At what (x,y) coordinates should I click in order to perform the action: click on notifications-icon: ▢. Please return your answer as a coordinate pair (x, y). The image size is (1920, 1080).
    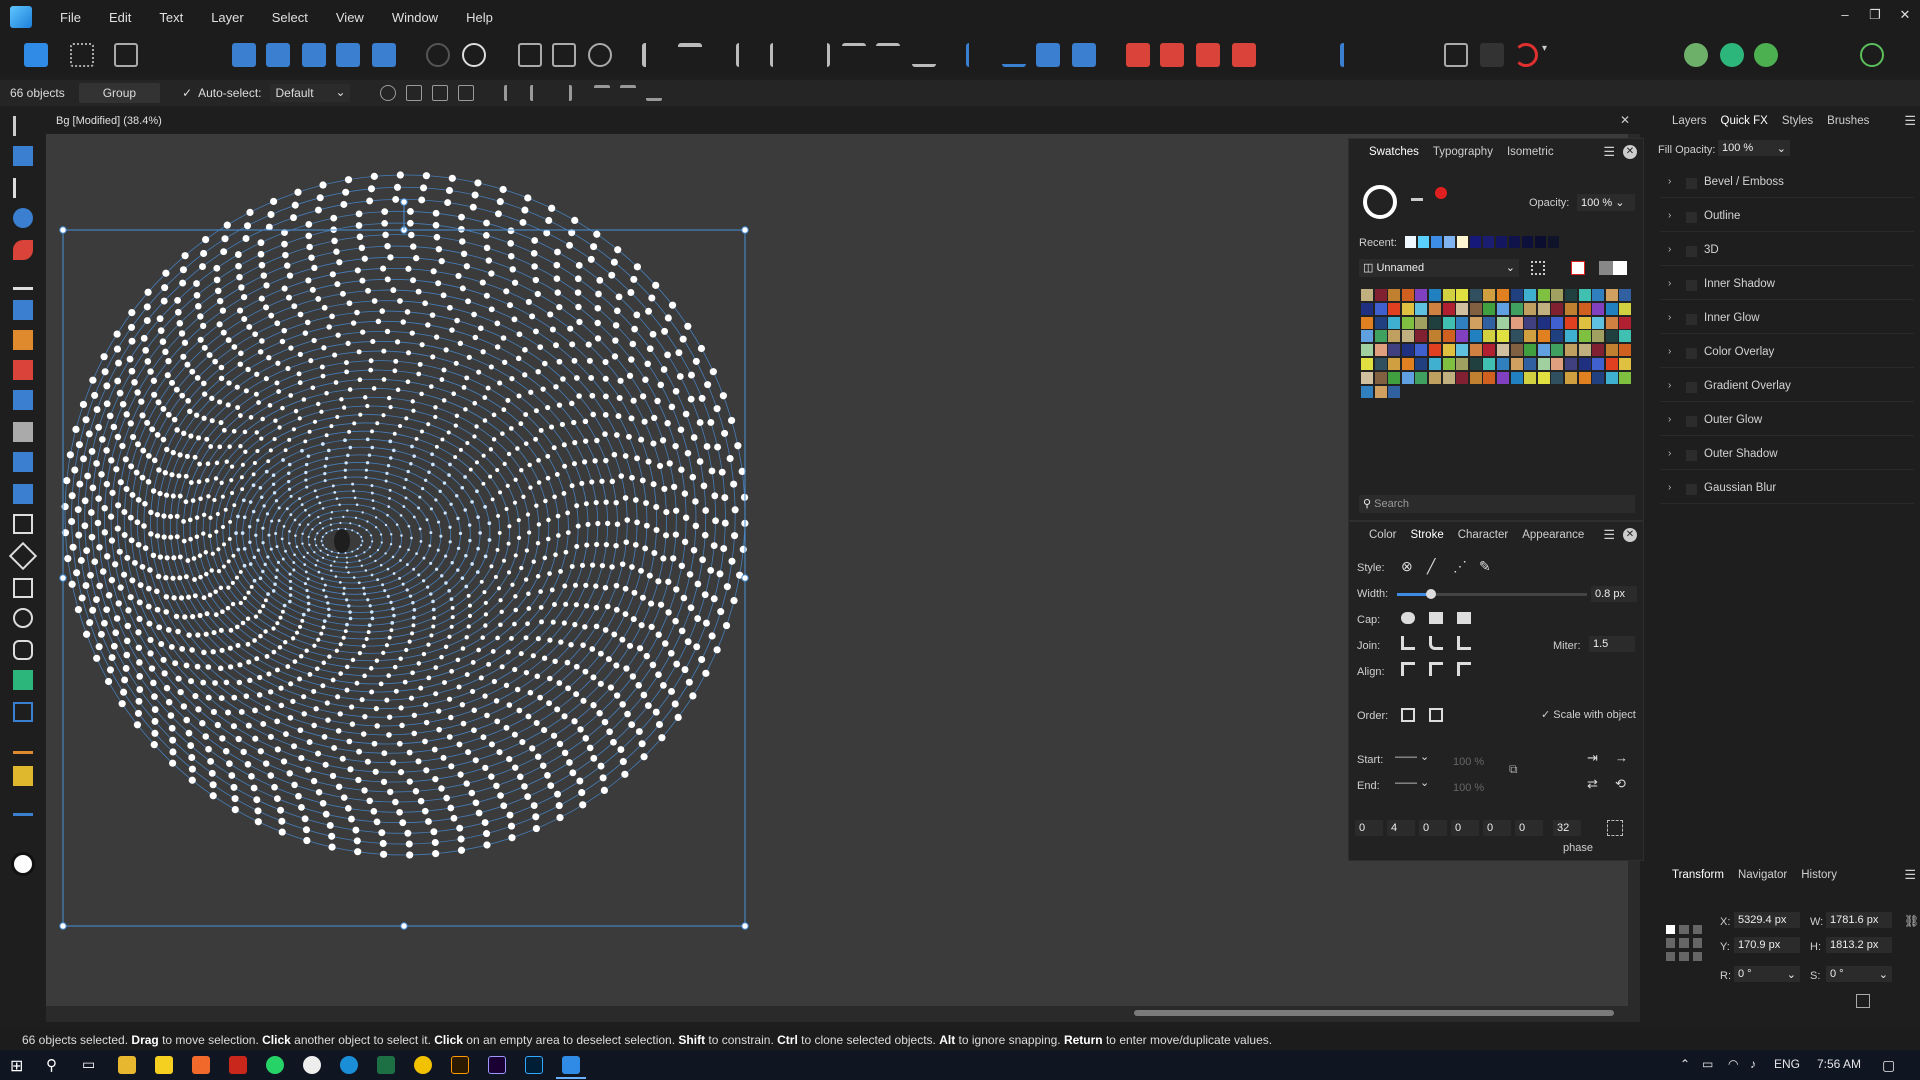
    Looking at the image, I should click on (1888, 1065).